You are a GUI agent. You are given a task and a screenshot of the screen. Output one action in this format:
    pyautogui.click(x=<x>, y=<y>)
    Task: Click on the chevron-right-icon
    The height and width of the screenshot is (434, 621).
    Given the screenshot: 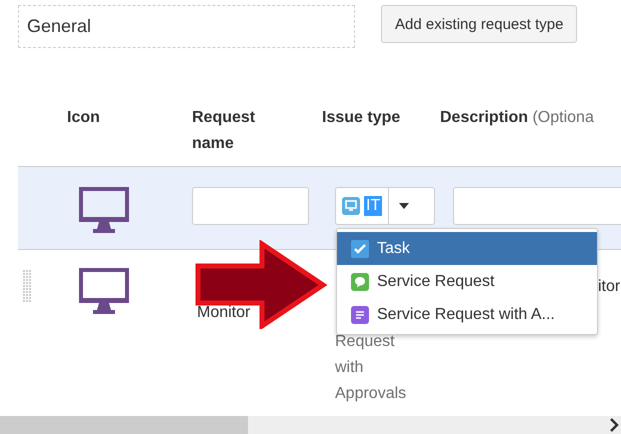 What is the action you would take?
    pyautogui.click(x=614, y=425)
    